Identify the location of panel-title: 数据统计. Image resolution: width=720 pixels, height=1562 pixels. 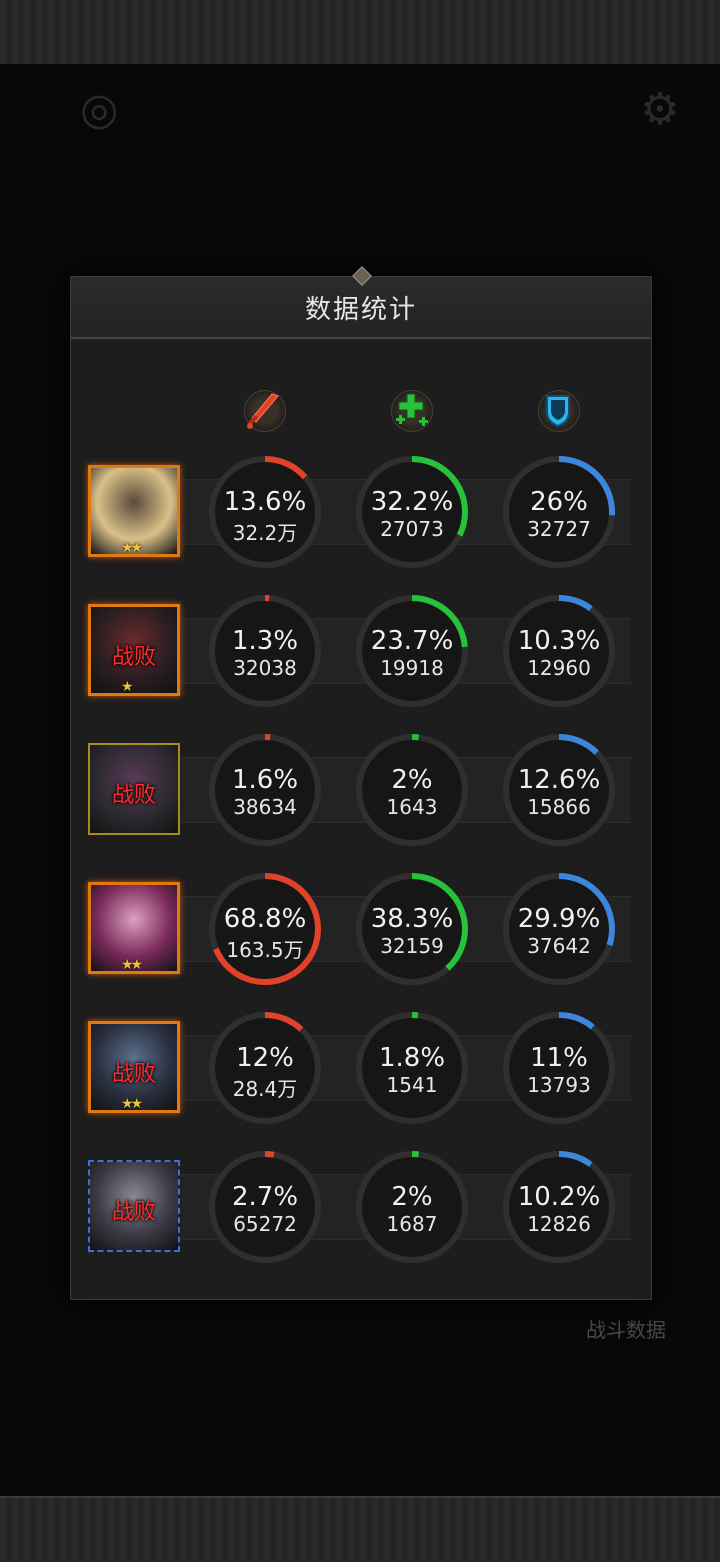
(360, 309).